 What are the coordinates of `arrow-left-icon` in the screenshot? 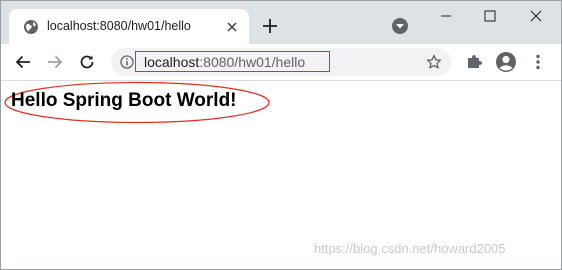 It's located at (23, 62).